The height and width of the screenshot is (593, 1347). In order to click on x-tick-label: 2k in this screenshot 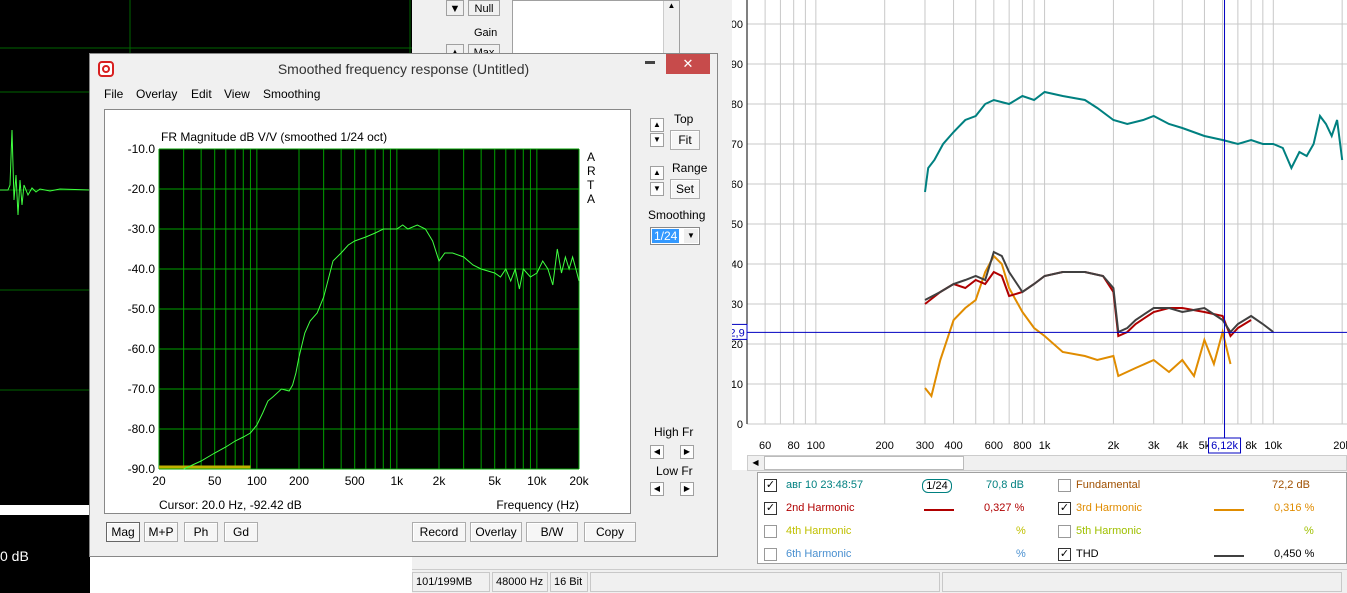, I will do `click(1114, 446)`.